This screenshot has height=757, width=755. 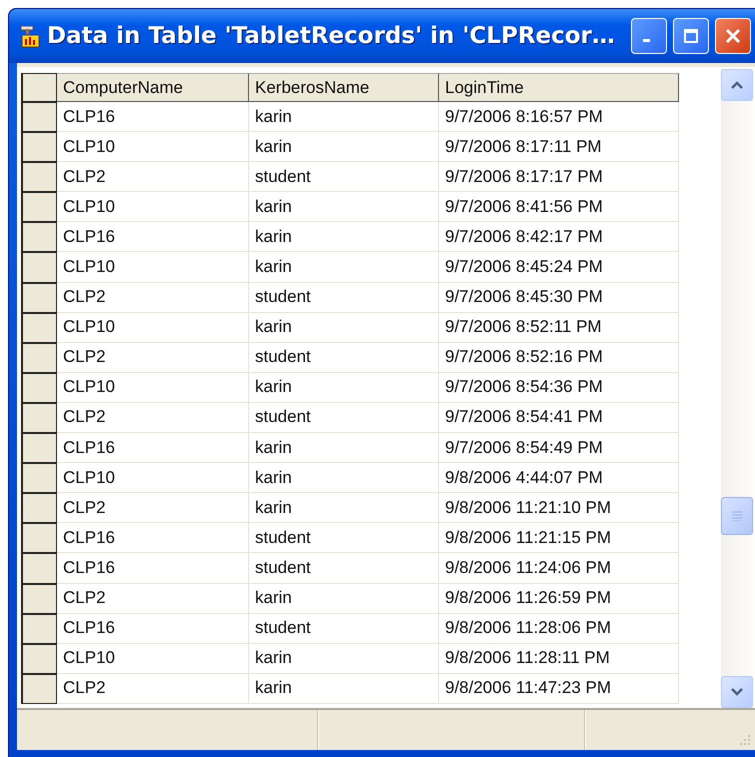 I want to click on table-cell: 9/7/2006 8:54:41 PM, so click(x=559, y=418).